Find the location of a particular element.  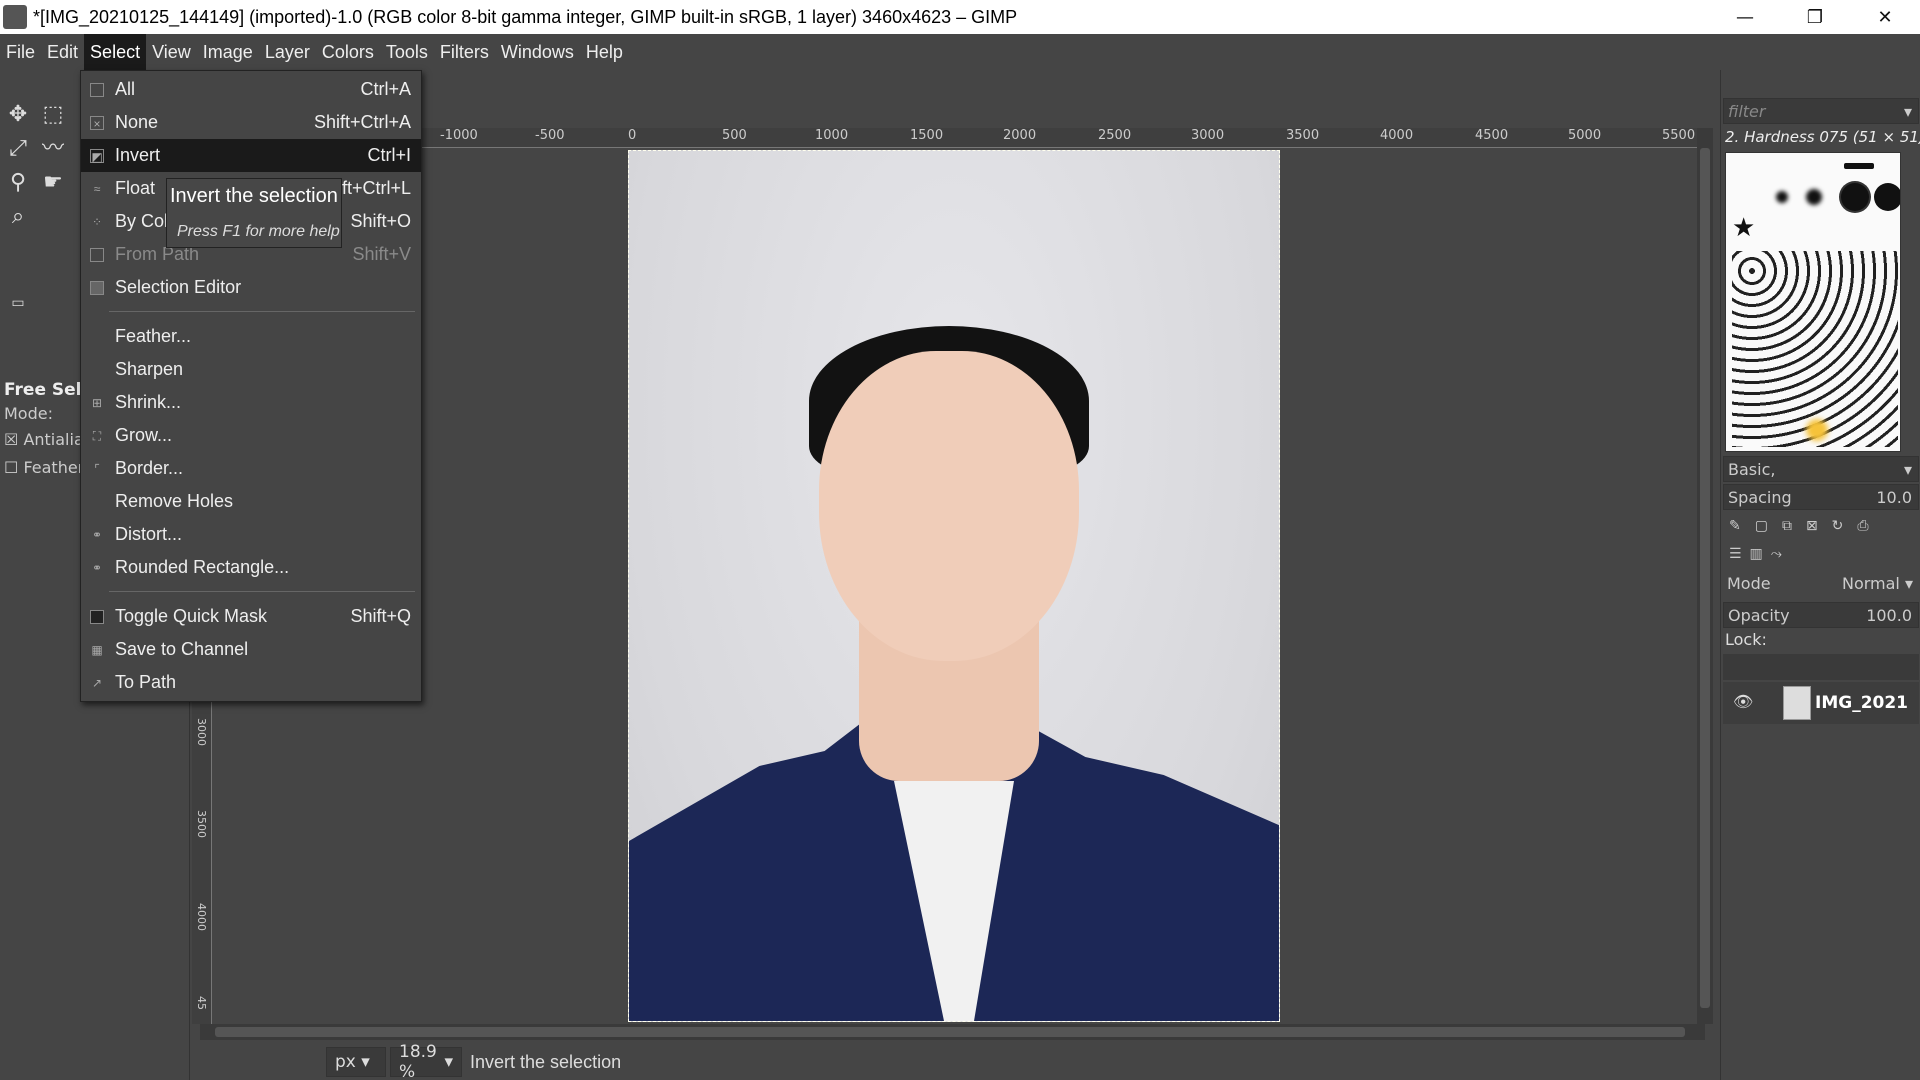

ruler-tick: 3000 is located at coordinates (1208, 135).